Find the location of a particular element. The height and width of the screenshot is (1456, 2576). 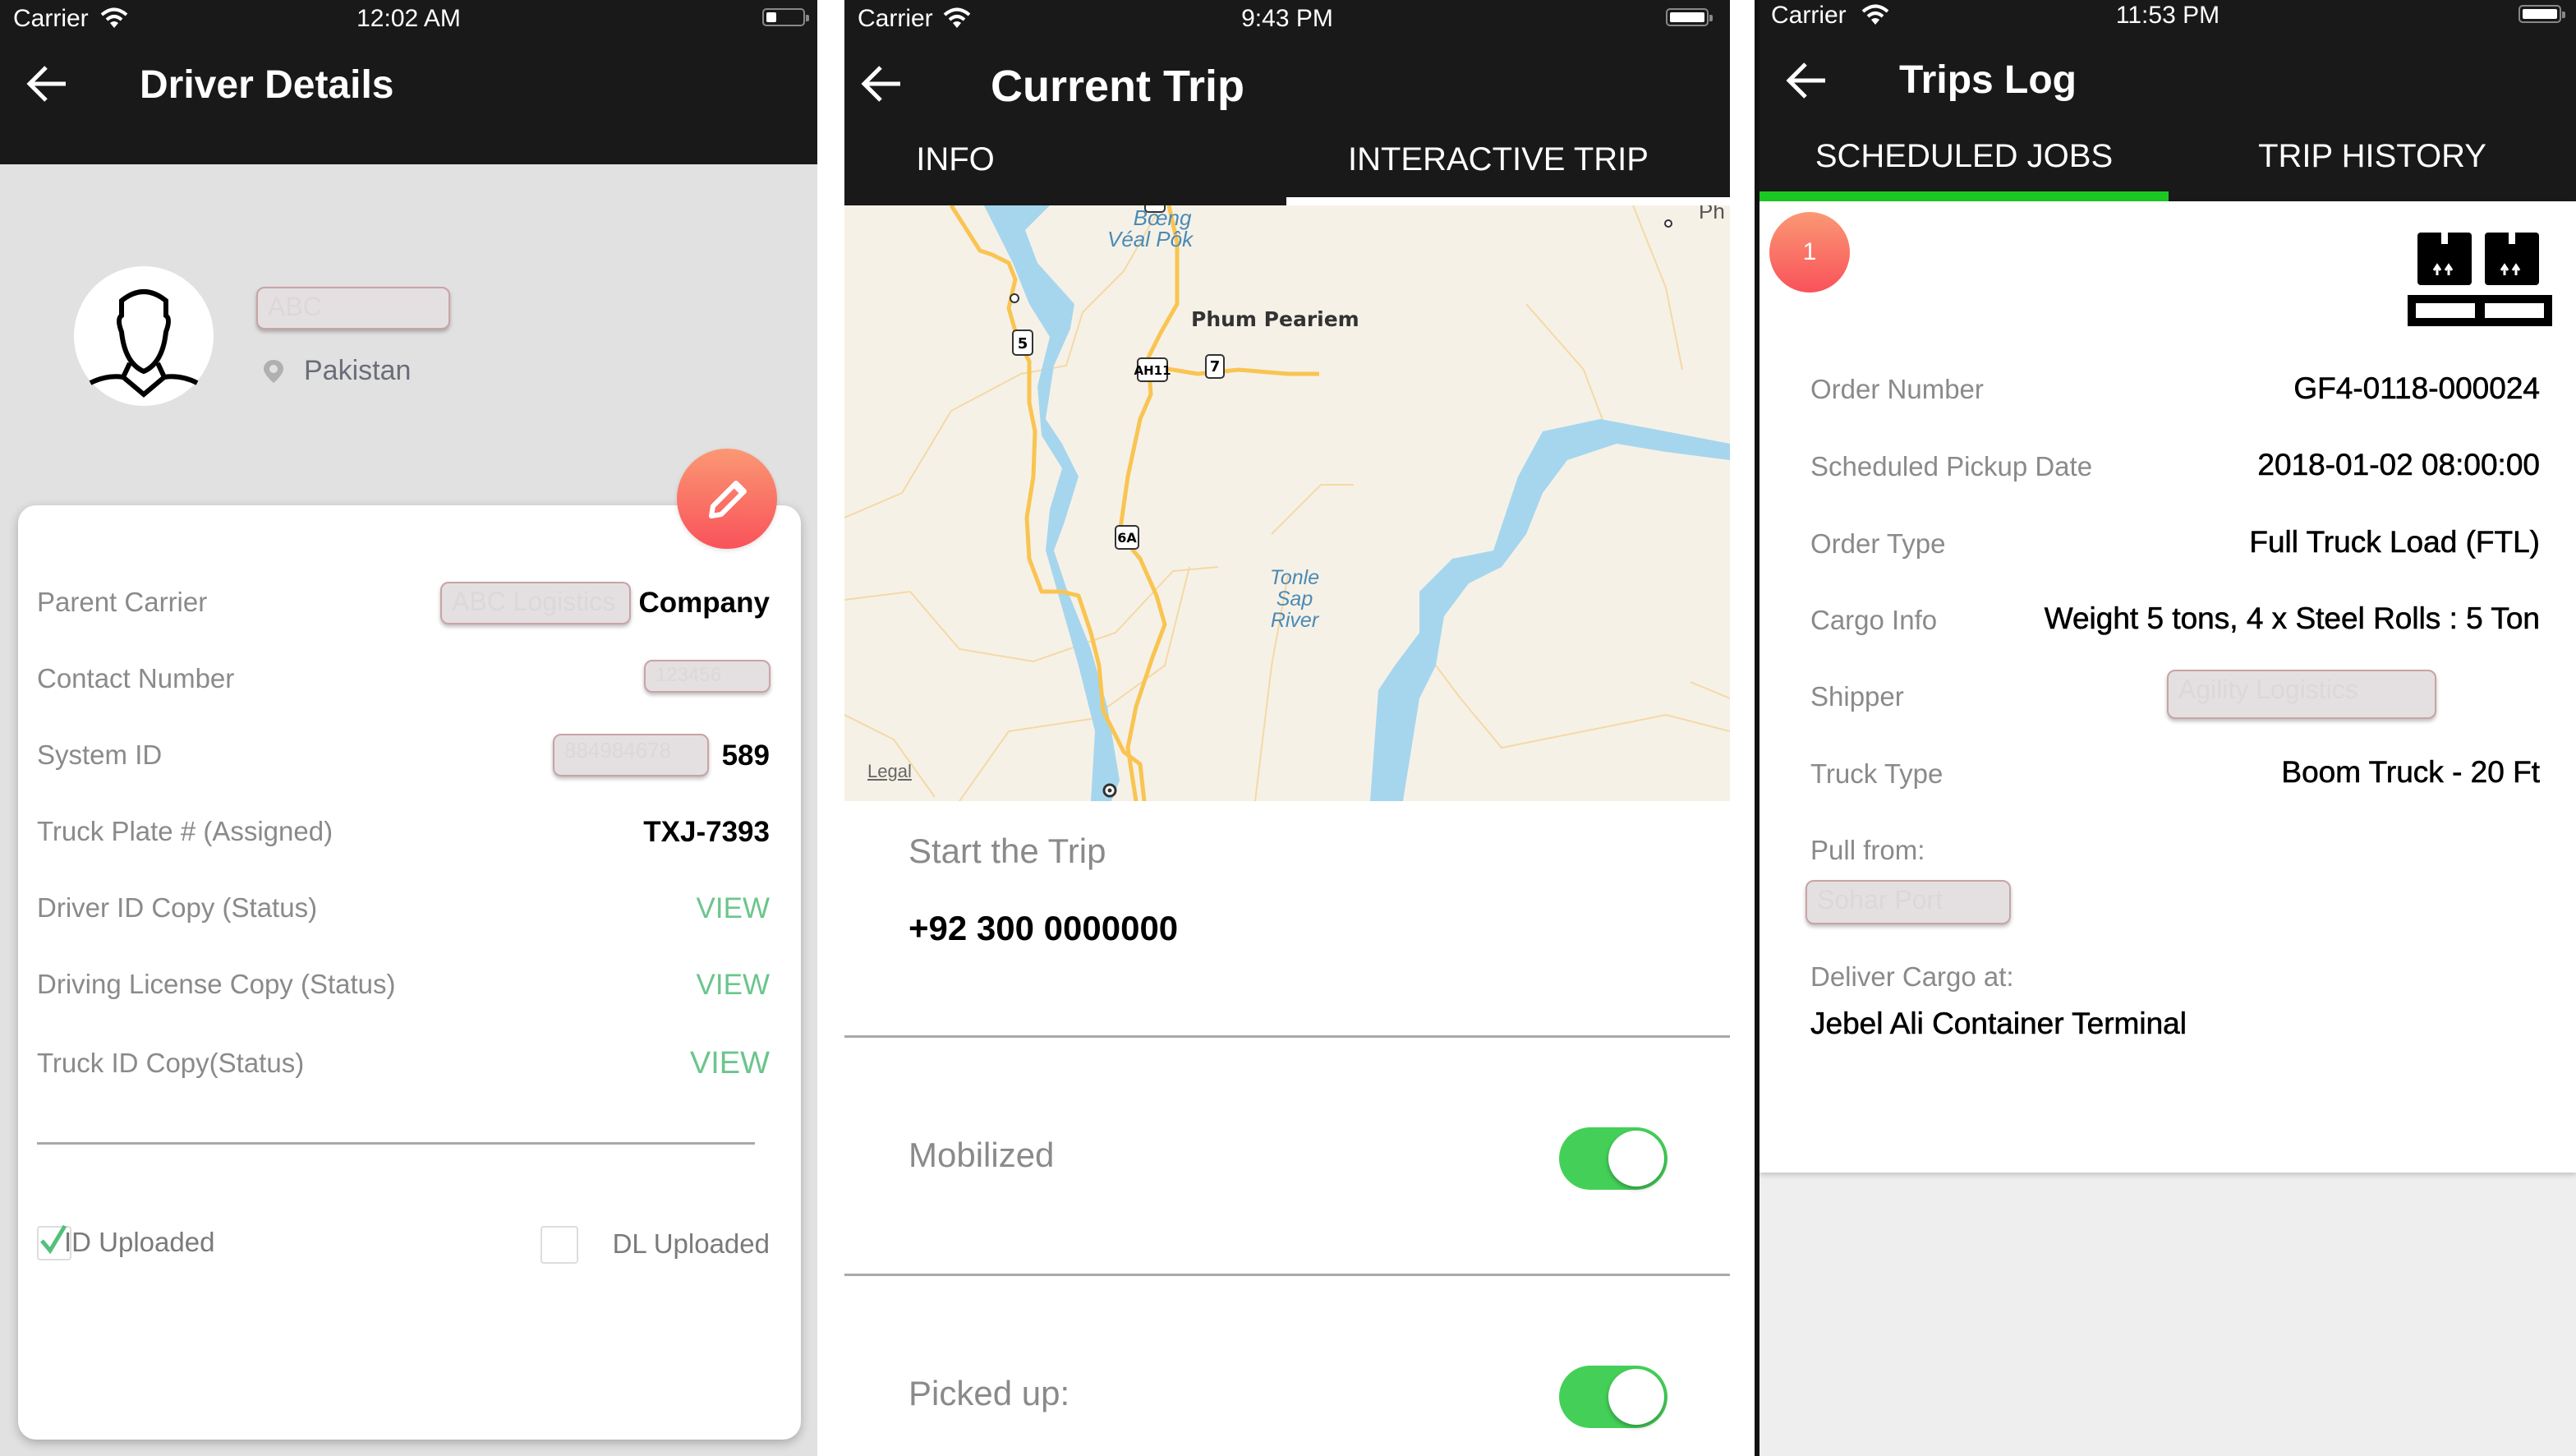

river-label: Tonle Sap River is located at coordinates (1294, 599).